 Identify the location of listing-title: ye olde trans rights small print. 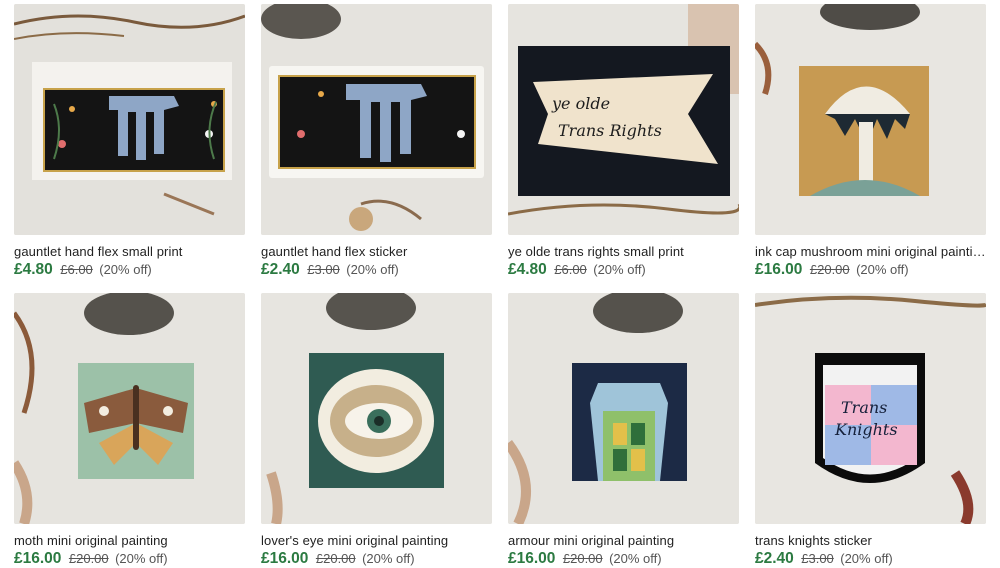
(623, 251).